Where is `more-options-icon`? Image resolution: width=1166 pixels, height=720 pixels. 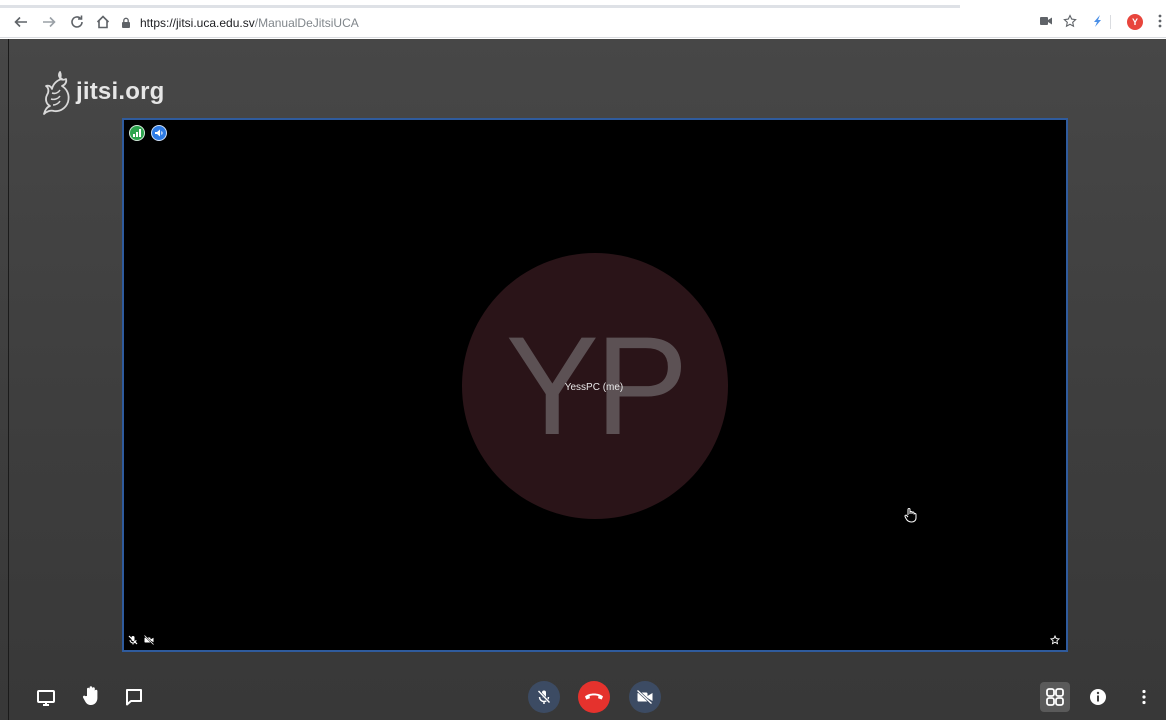 more-options-icon is located at coordinates (1144, 697).